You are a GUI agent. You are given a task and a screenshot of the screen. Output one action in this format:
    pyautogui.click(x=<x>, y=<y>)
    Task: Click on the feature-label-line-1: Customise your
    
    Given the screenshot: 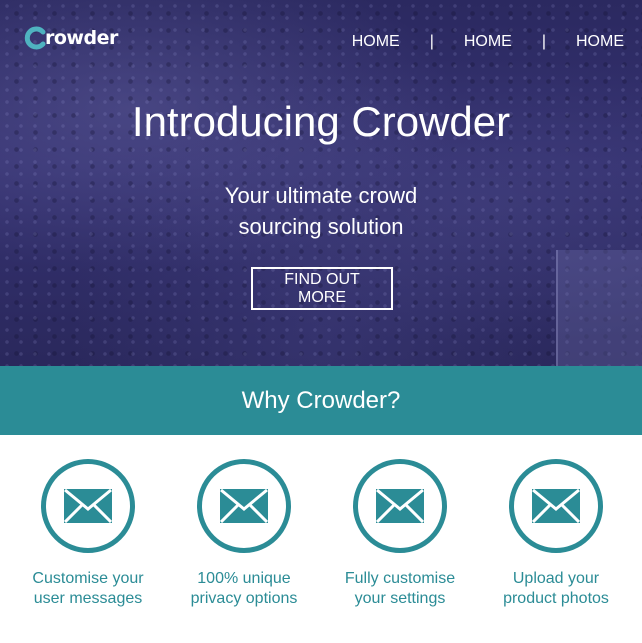 What is the action you would take?
    pyautogui.click(x=88, y=578)
    